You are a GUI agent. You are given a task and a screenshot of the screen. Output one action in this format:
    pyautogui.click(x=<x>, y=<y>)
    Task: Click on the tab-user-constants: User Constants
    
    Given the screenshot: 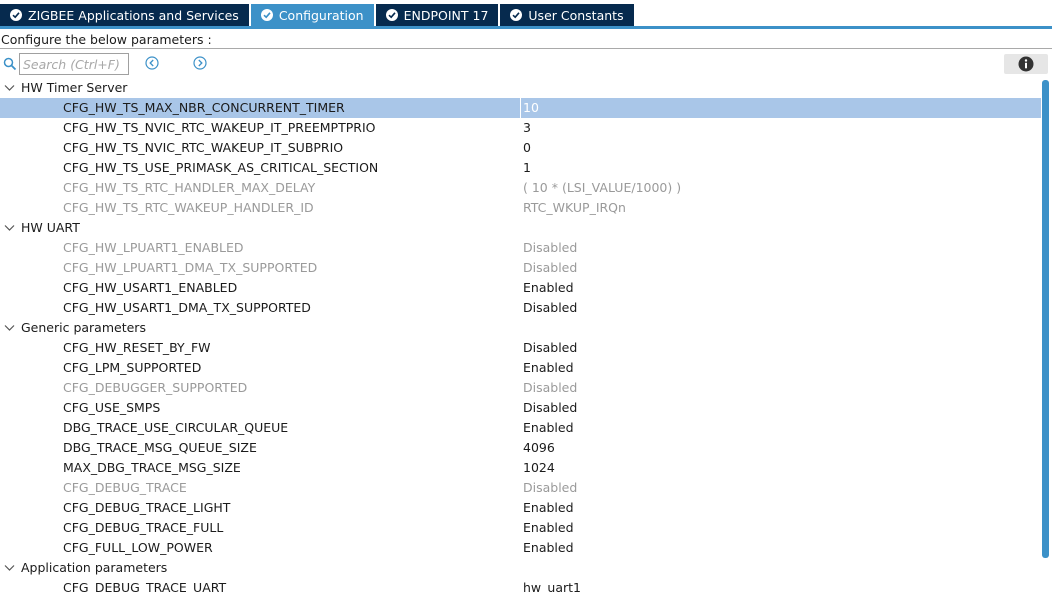 What is the action you would take?
    pyautogui.click(x=567, y=15)
    